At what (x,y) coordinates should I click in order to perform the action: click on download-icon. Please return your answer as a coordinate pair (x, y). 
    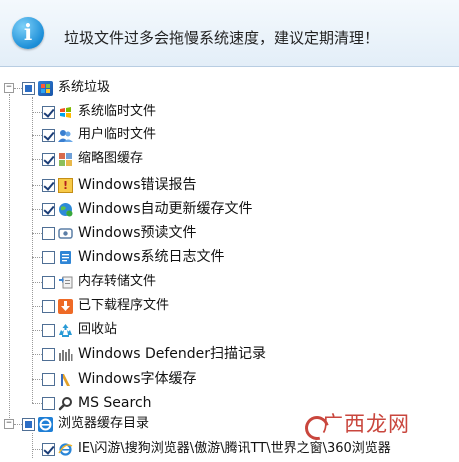
    Looking at the image, I should click on (65, 306).